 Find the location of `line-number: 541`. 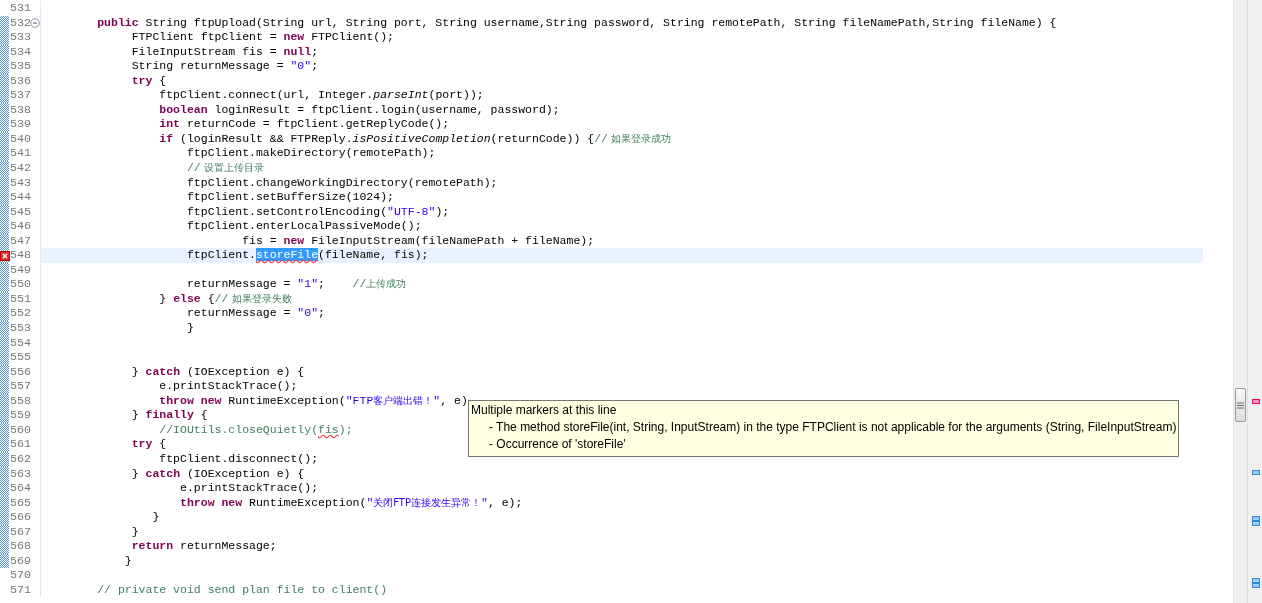

line-number: 541 is located at coordinates (21, 153).